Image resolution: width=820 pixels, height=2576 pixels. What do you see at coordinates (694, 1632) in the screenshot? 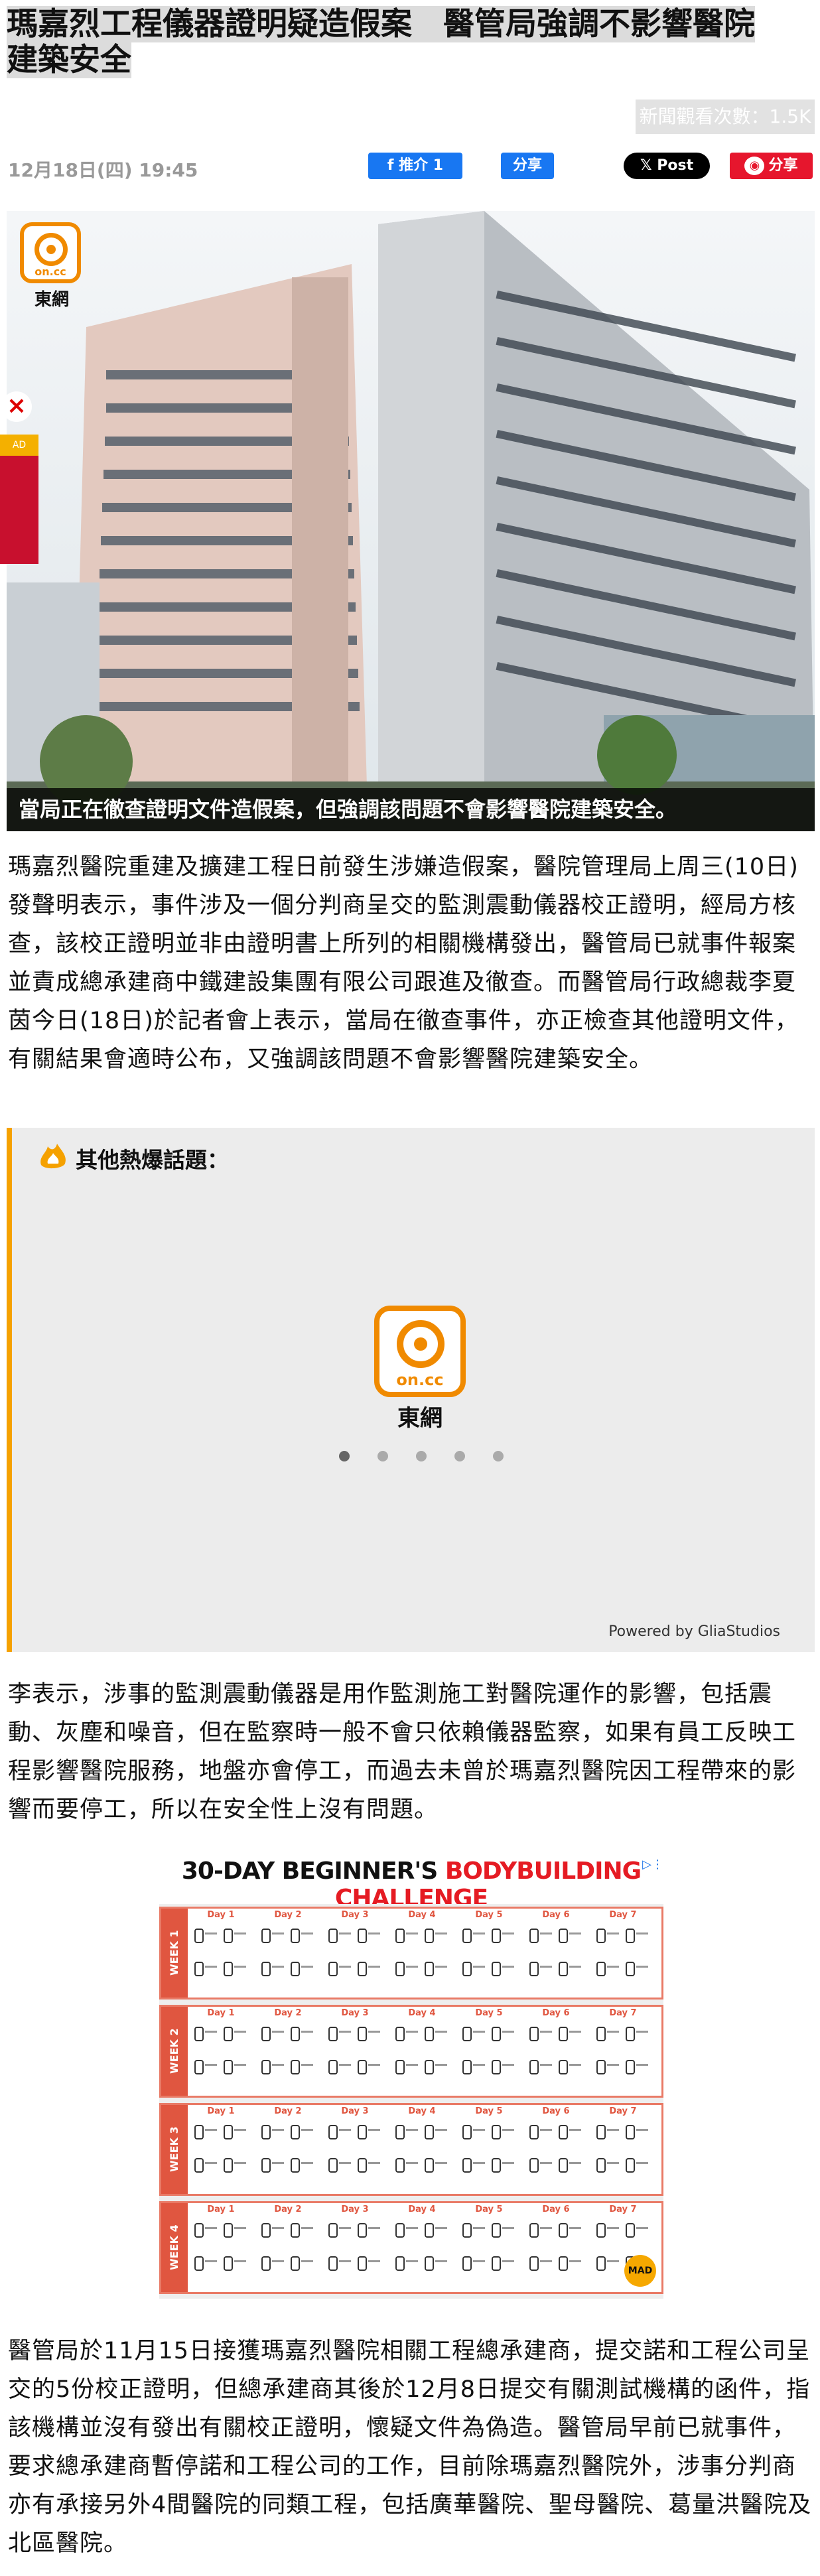
I see `powered-by-label: Powered by GliaStudios` at bounding box center [694, 1632].